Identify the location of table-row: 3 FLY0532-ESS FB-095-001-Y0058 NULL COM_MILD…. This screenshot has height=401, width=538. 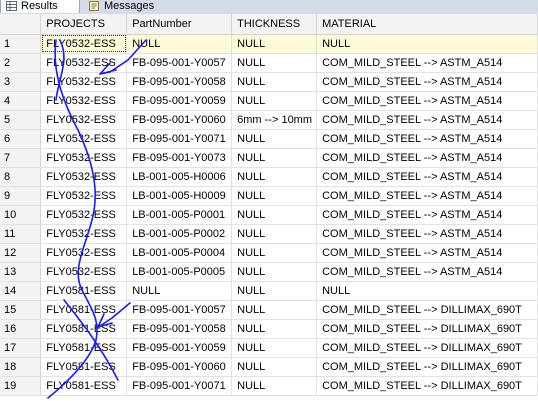
(269, 82).